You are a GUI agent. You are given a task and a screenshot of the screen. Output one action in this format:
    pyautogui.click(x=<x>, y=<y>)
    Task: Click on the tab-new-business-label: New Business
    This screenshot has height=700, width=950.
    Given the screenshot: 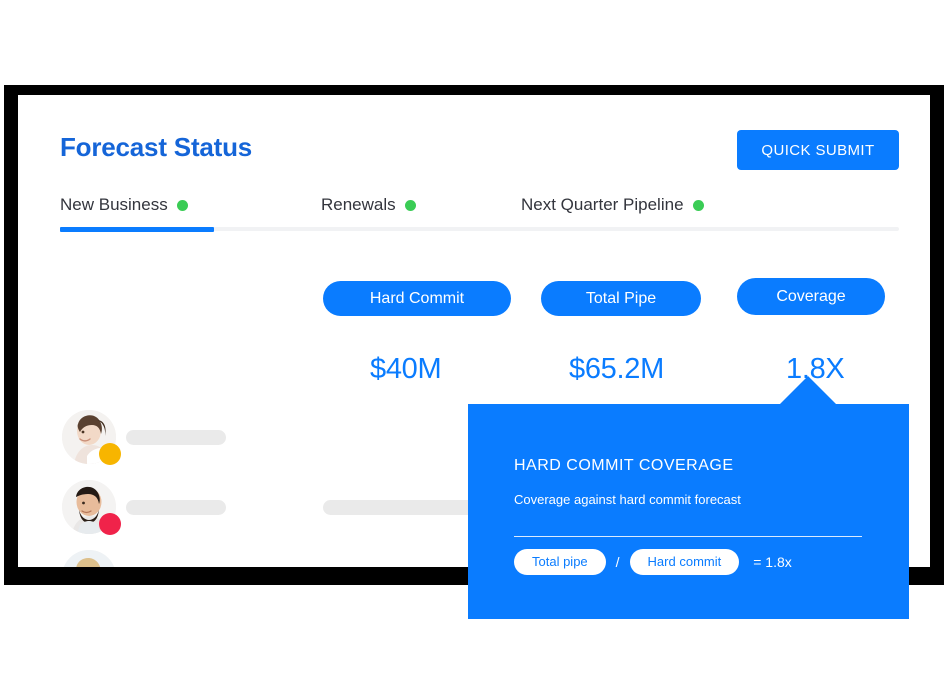 What is the action you would take?
    pyautogui.click(x=114, y=204)
    